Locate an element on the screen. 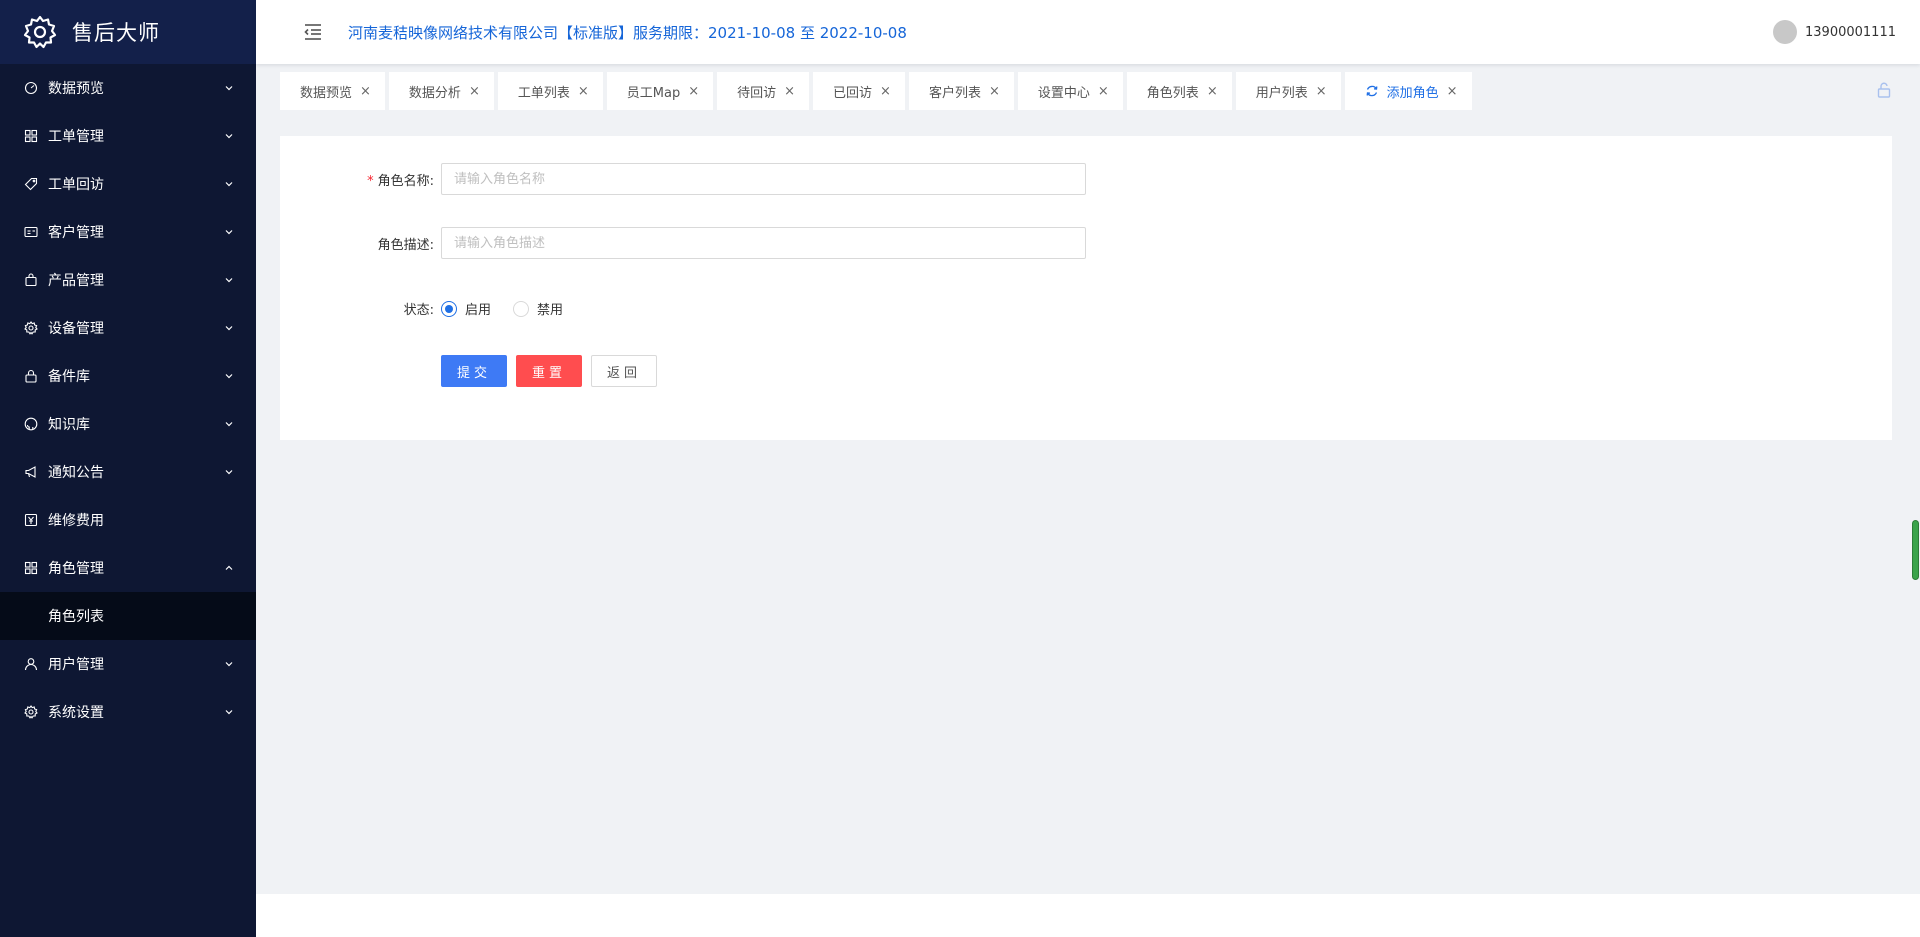  tab-6: 客户列表 × is located at coordinates (961, 91).